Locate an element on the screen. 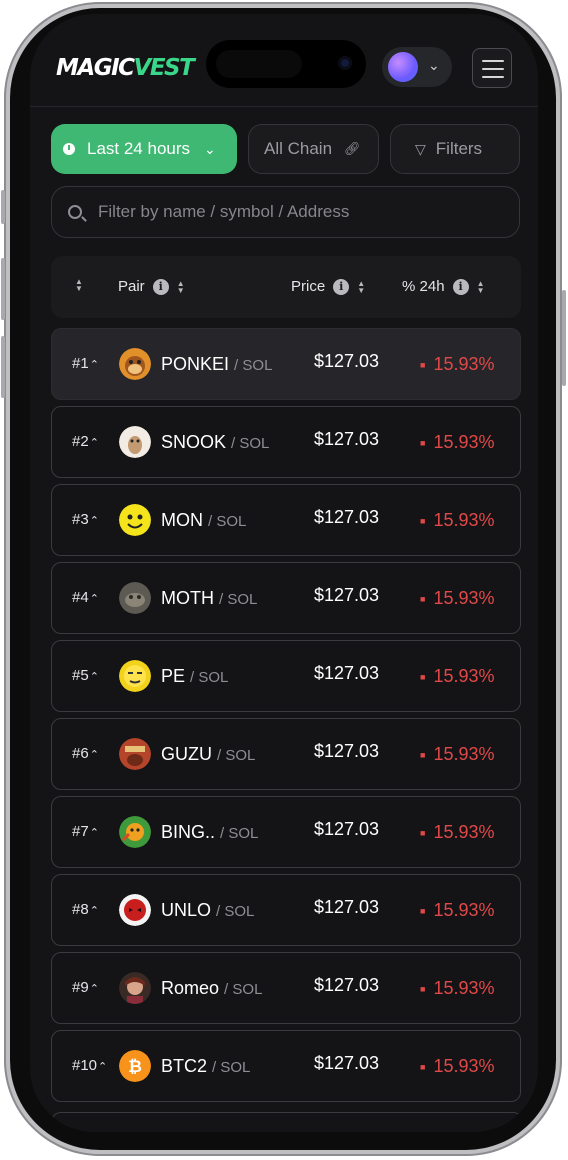 Image resolution: width=568 pixels, height=1160 pixels. base-symbol: SNOOK is located at coordinates (194, 442).